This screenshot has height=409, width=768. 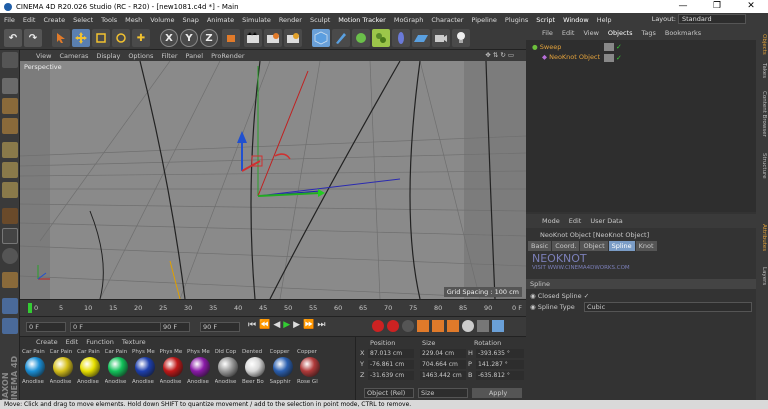 I want to click on rotation-key-icon, so click(x=453, y=326).